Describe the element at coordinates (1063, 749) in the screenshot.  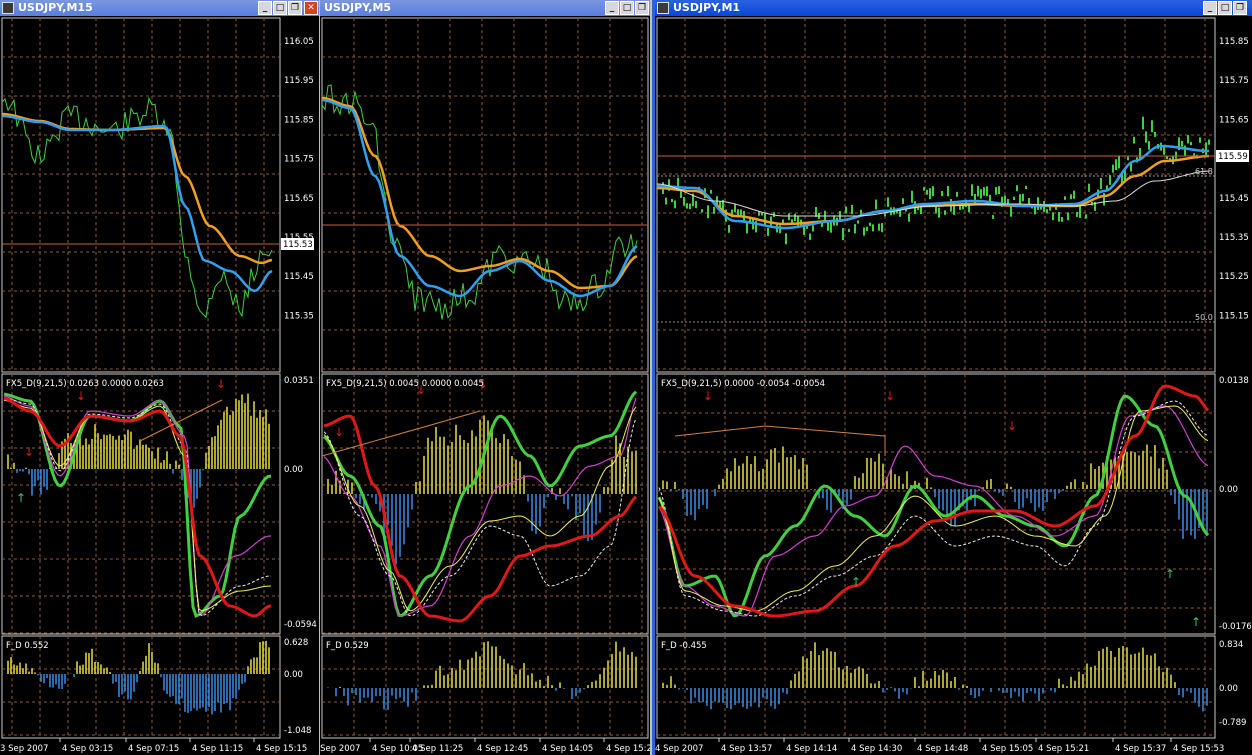
I see `time-axis-label: 4 Sep 15:21` at that location.